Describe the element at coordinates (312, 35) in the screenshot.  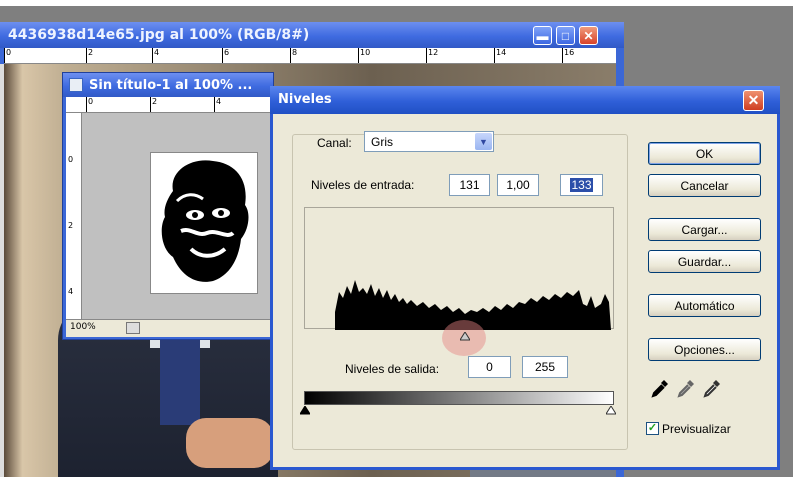
I see `document-title-bar: 4436938d14e65.jpg al 100% (RGB/8#) ▬ □ ✕` at that location.